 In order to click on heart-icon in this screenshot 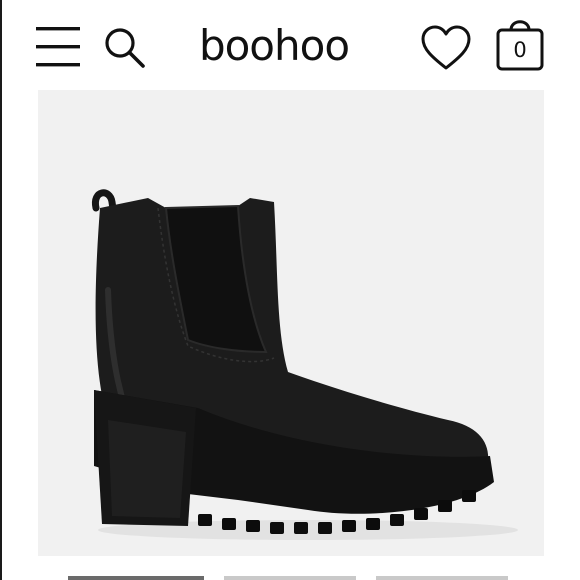, I will do `click(446, 47)`.